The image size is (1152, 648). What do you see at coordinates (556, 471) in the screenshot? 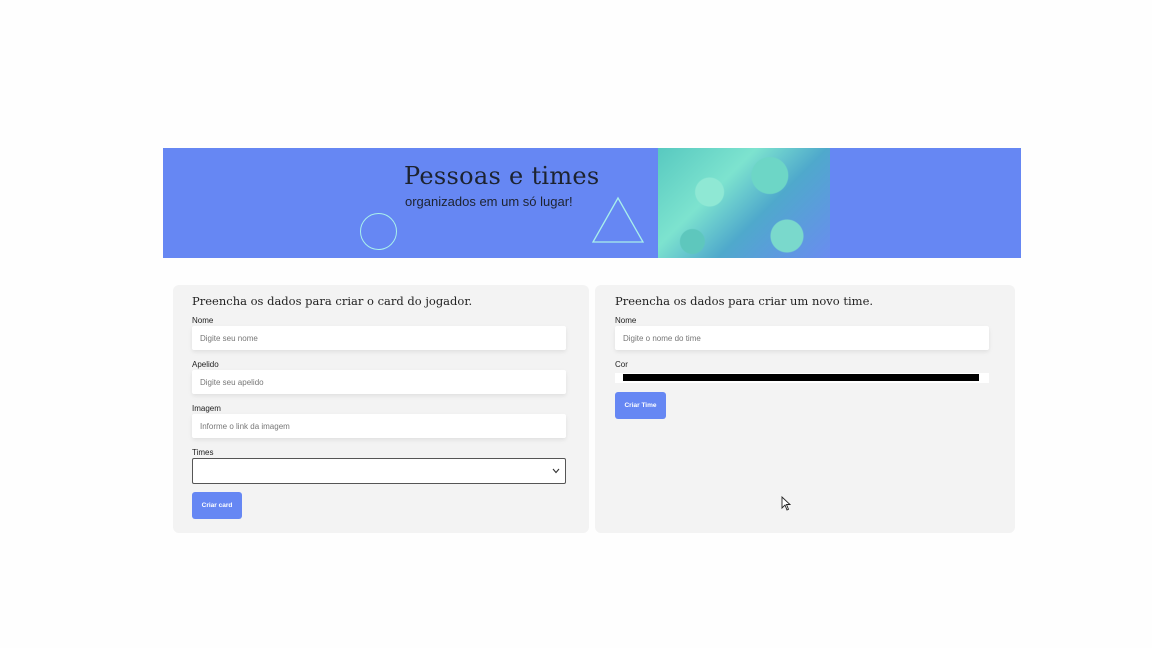
I see `chevron-down-icon` at bounding box center [556, 471].